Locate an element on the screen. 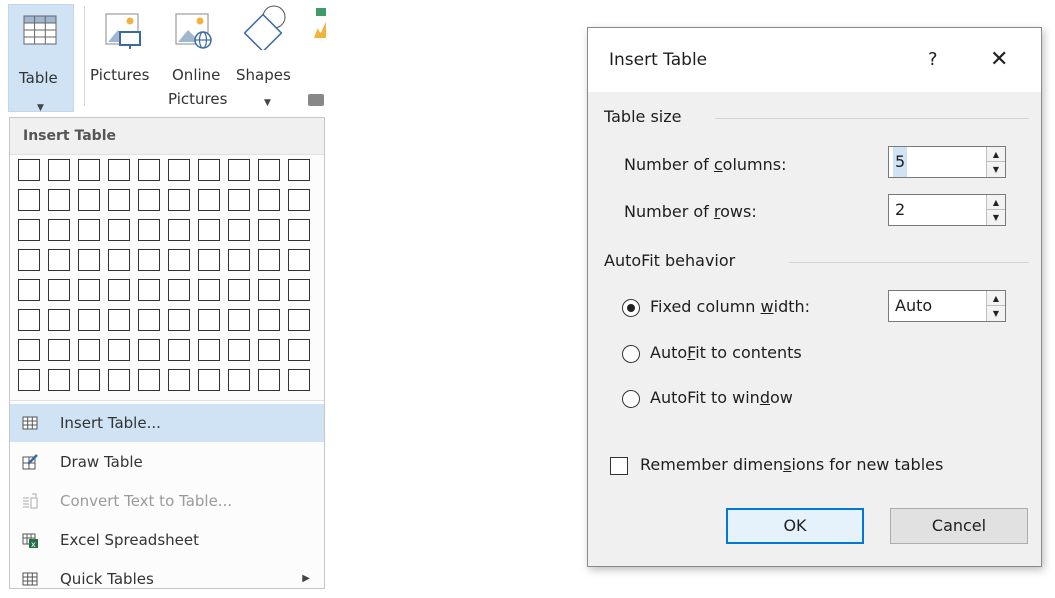 The width and height of the screenshot is (1055, 598). menu-item-quick-tables: Quick Tables ▶ is located at coordinates (167, 579).